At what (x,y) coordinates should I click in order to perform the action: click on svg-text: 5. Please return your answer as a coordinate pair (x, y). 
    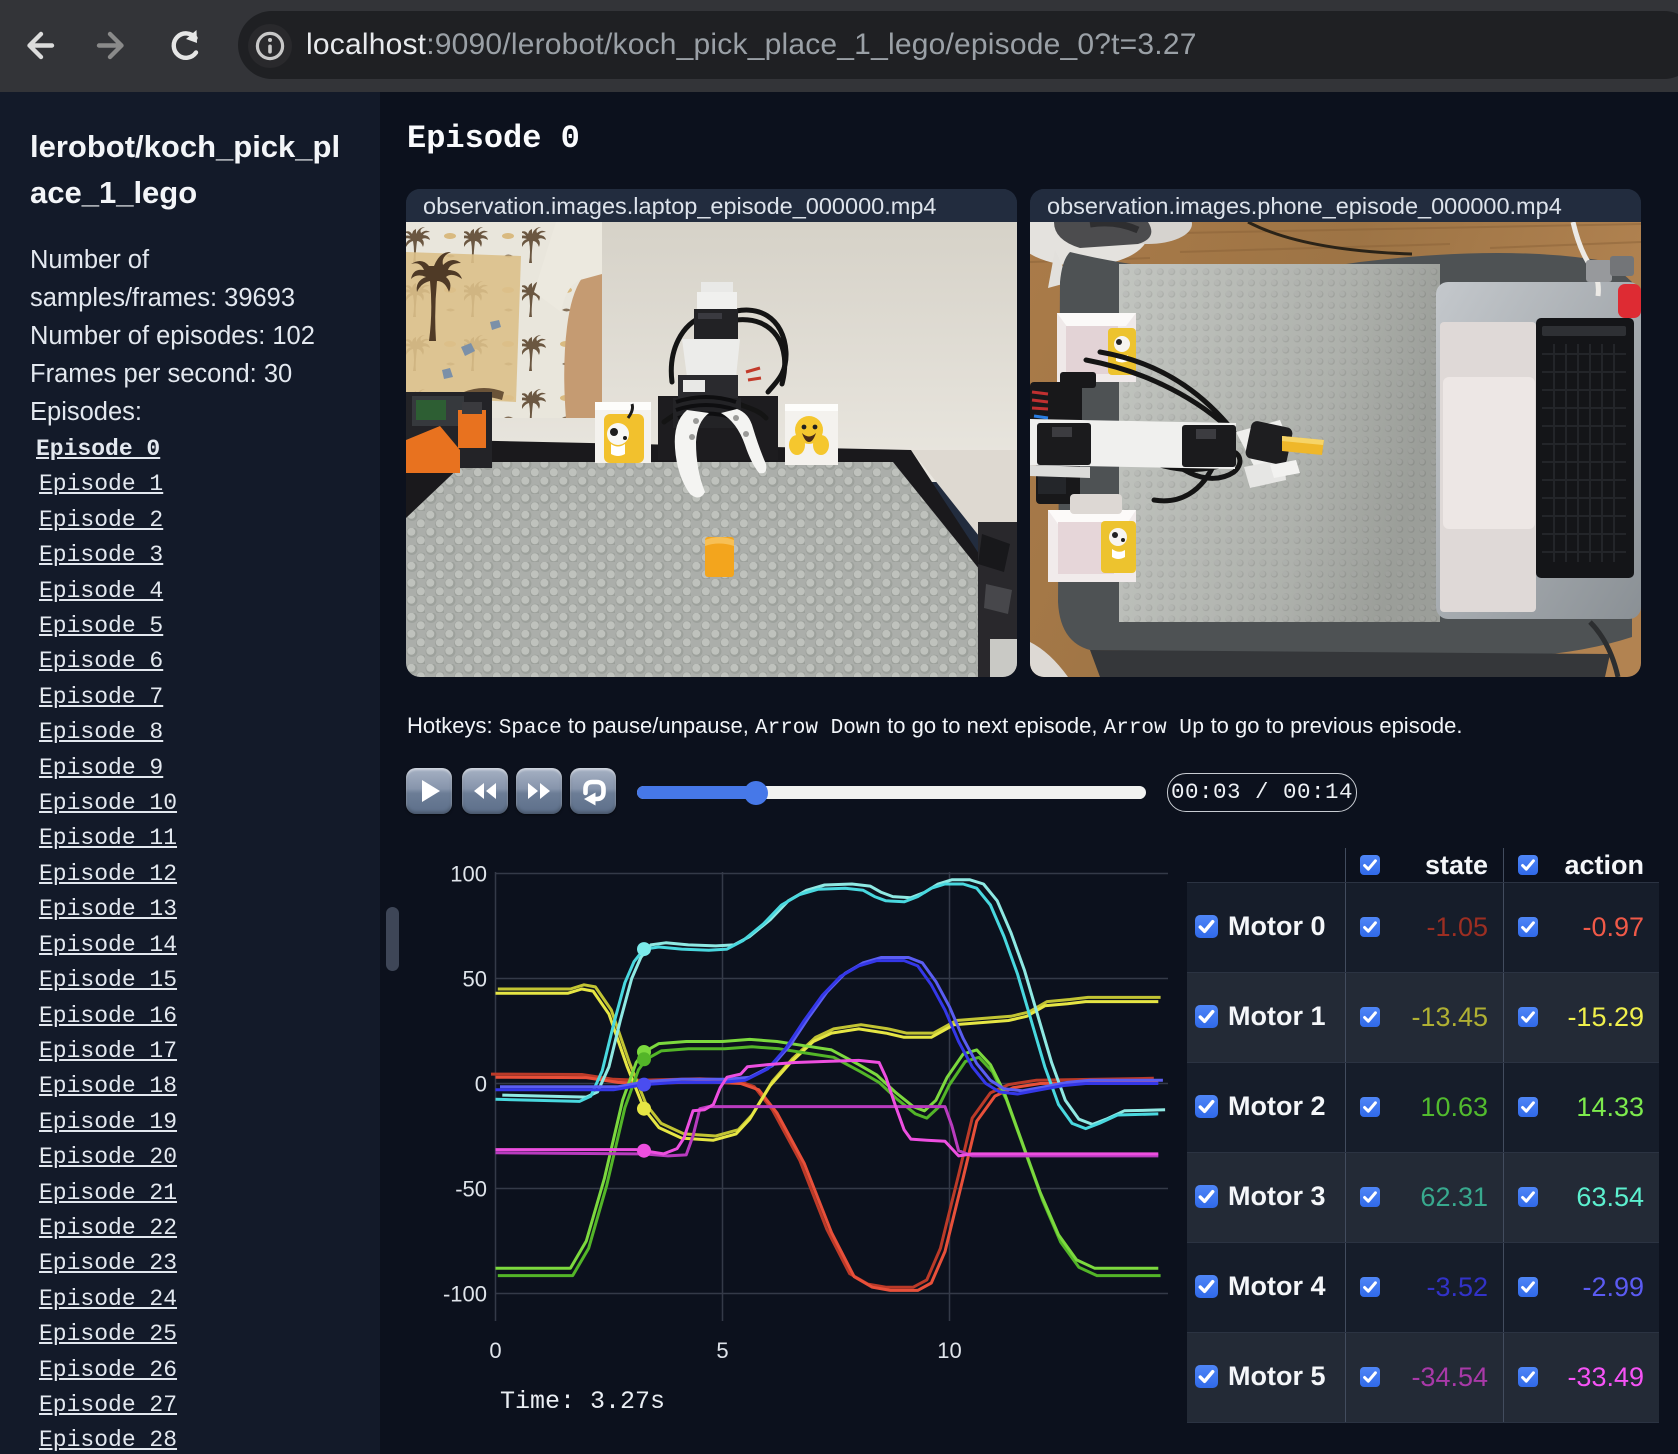
    Looking at the image, I should click on (722, 1350).